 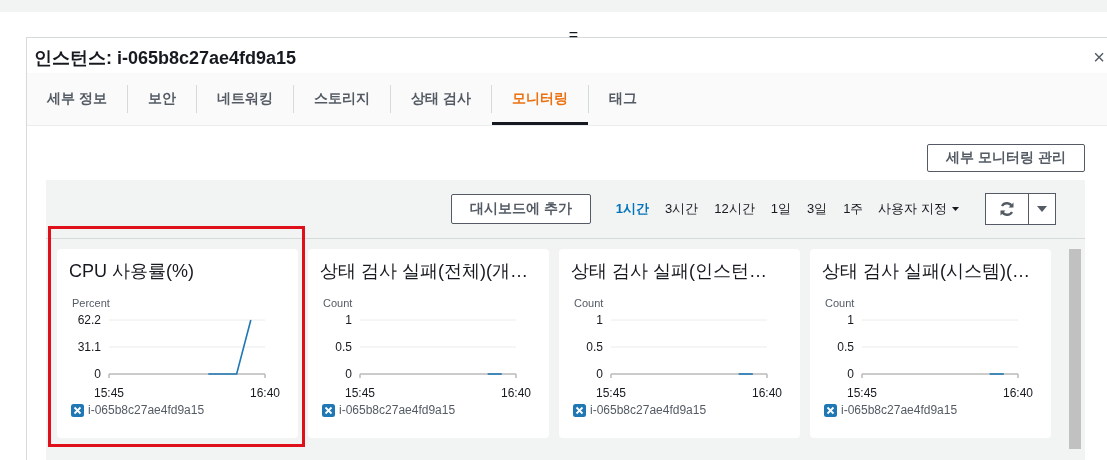 What do you see at coordinates (89, 320) in the screenshot?
I see `axis-tick-label: 62.2` at bounding box center [89, 320].